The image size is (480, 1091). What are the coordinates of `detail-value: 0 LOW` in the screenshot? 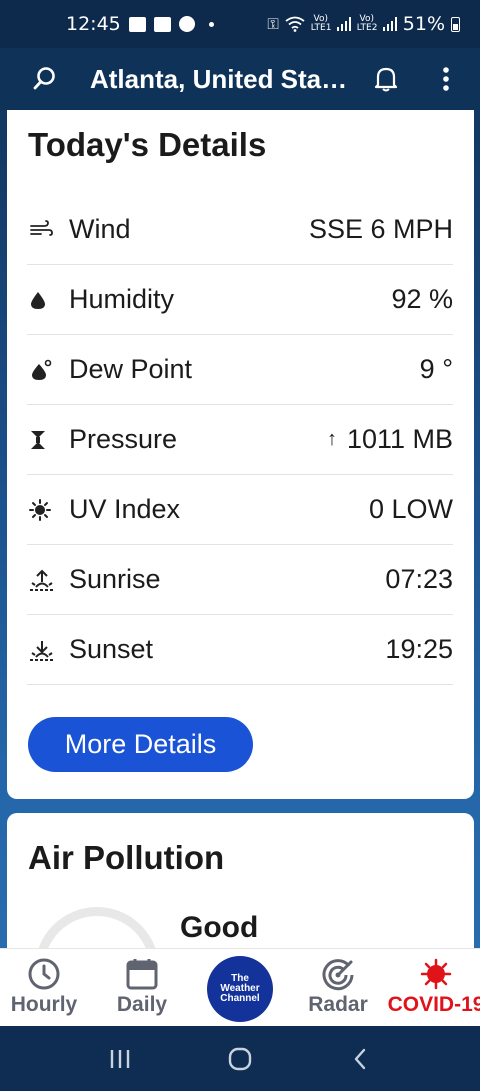 It's located at (410, 509).